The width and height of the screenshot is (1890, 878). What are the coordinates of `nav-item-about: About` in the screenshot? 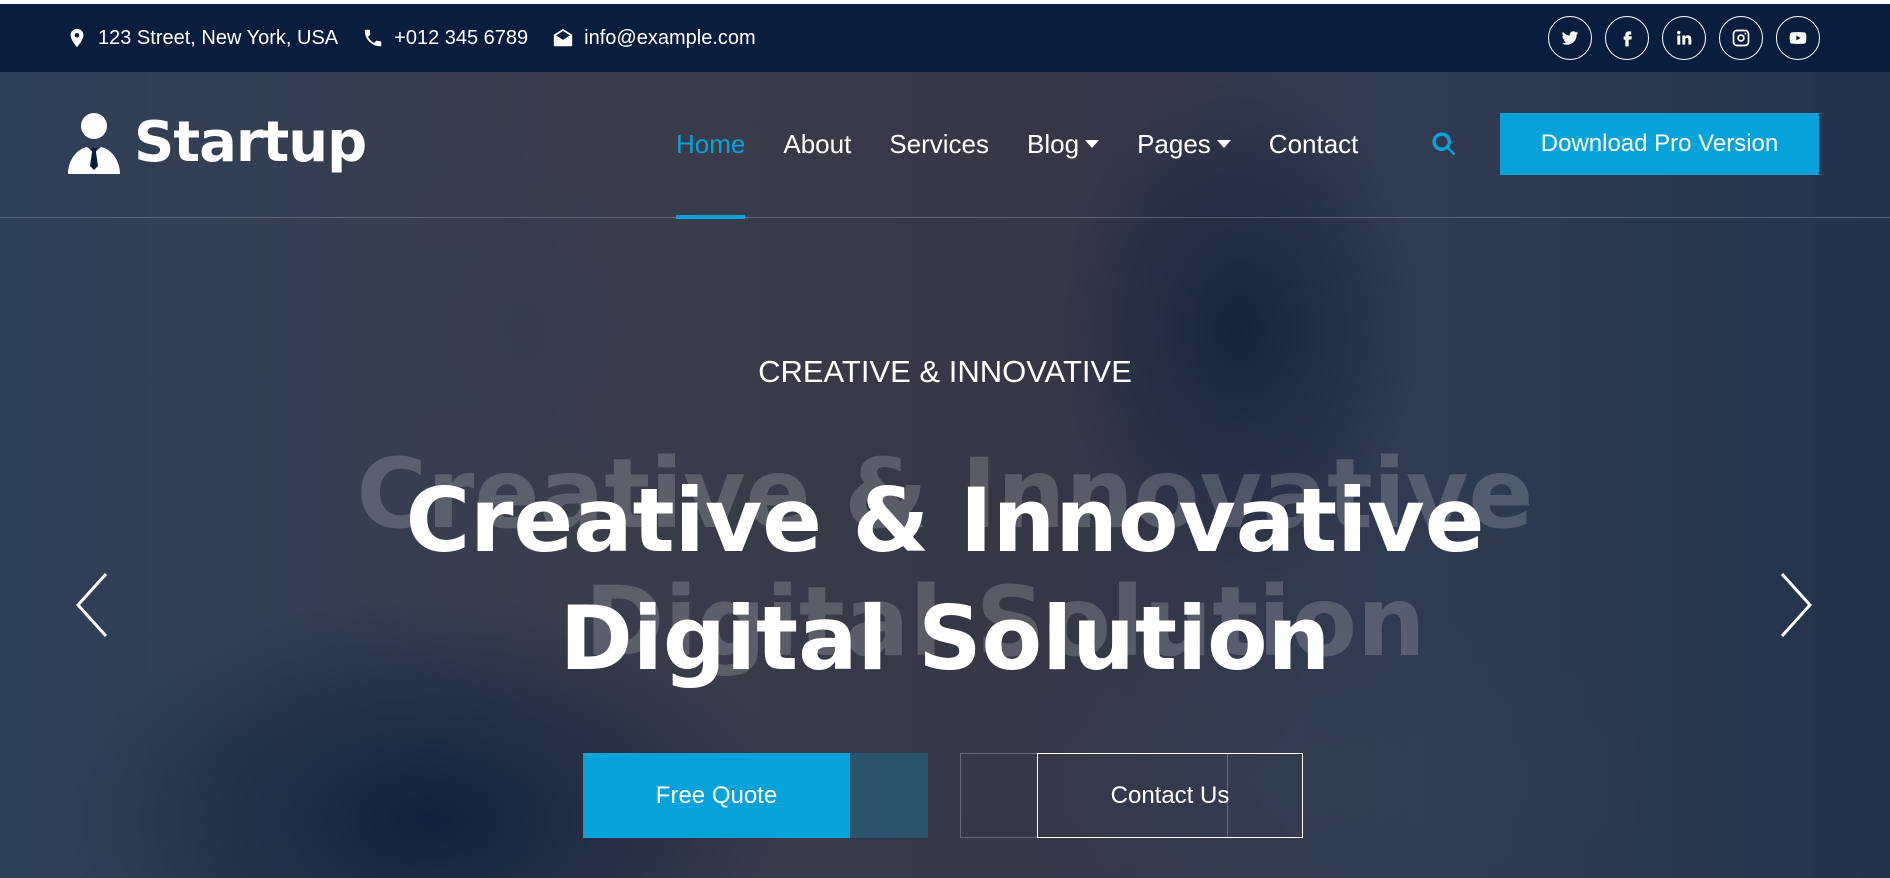 It's located at (817, 144).